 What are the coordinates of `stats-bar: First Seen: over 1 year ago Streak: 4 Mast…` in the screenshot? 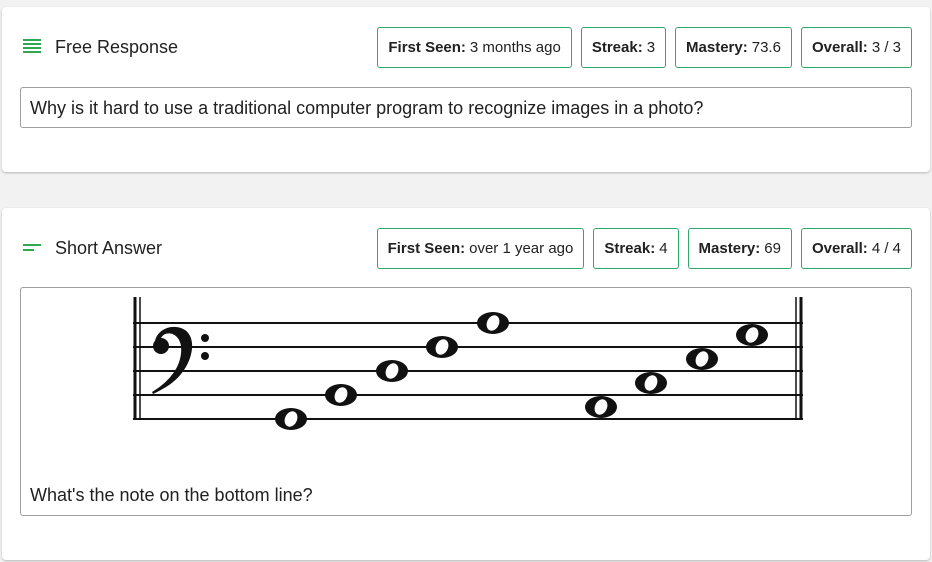 It's located at (644, 248).